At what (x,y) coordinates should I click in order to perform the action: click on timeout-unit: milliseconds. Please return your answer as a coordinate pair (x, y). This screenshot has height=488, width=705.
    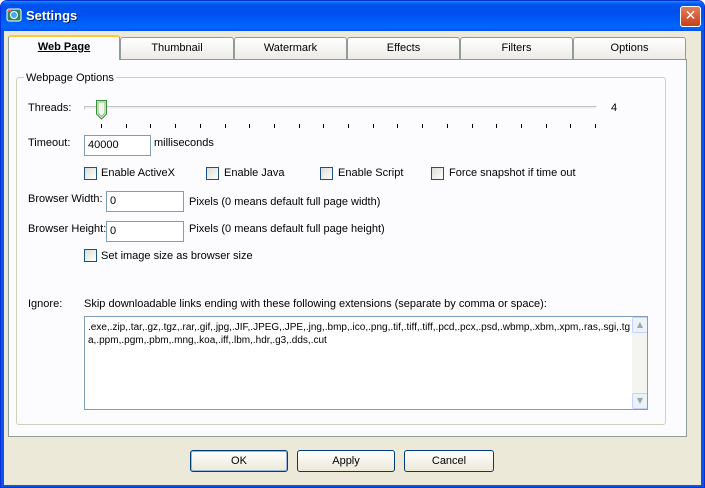
    Looking at the image, I should click on (184, 143).